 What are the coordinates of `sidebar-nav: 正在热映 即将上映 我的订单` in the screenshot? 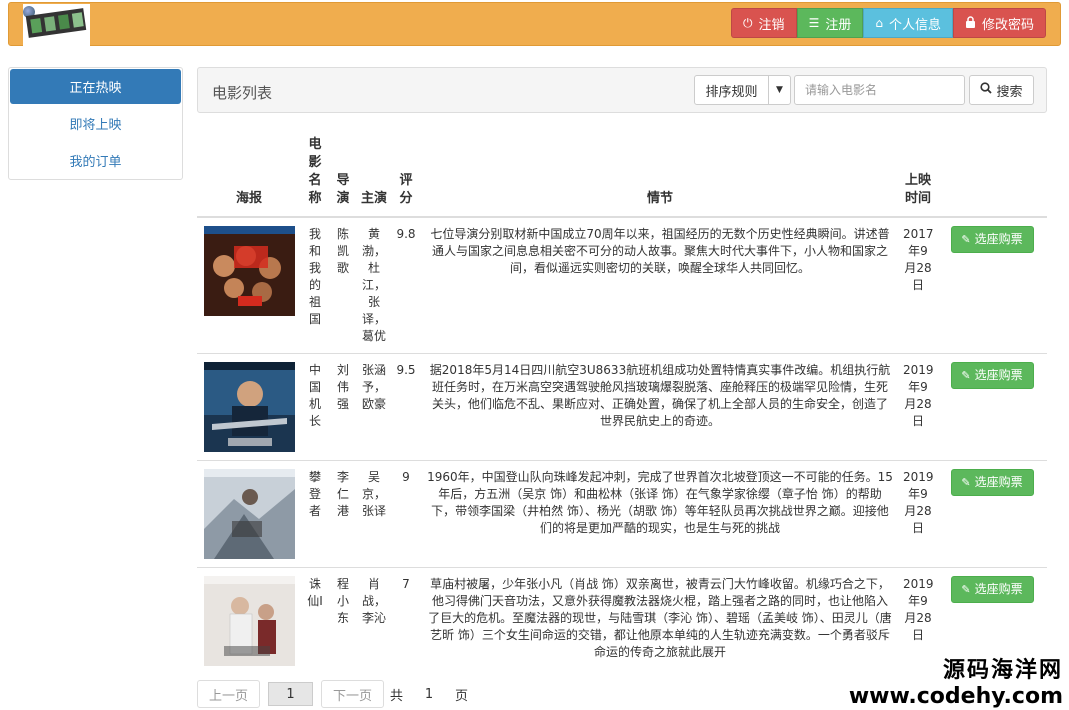 It's located at (95, 123).